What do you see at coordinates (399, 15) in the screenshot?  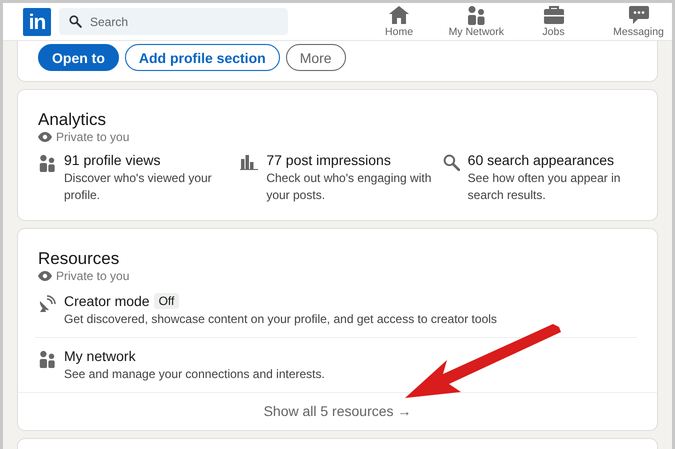 I see `home-icon` at bounding box center [399, 15].